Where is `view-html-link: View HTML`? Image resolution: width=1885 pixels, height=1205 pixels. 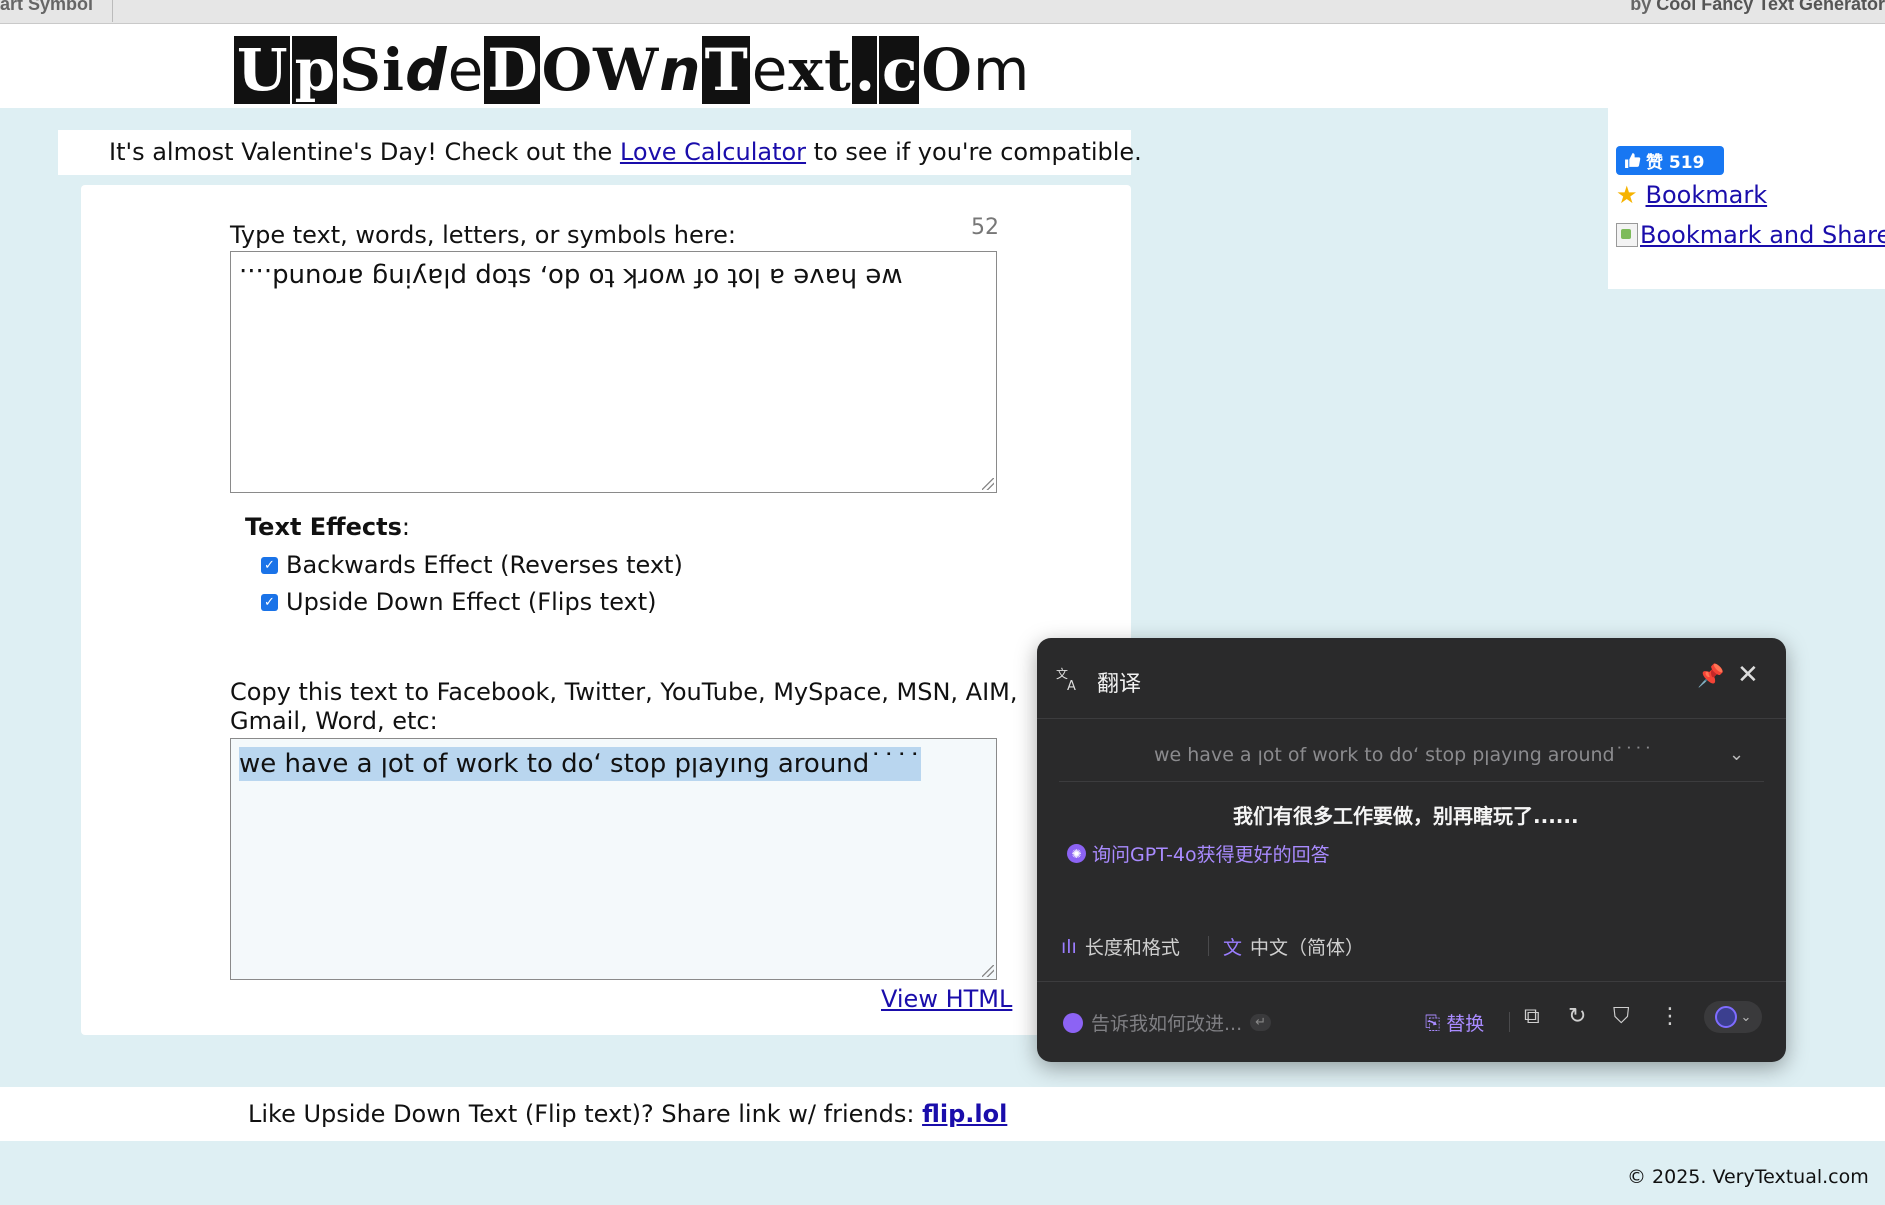 view-html-link: View HTML is located at coordinates (946, 999).